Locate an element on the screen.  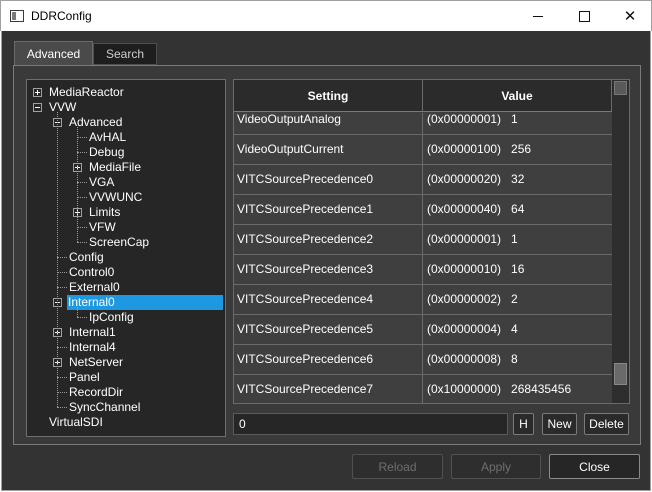
table-row: VideoOutputAnalog (0x00000001) 1 is located at coordinates (423, 124).